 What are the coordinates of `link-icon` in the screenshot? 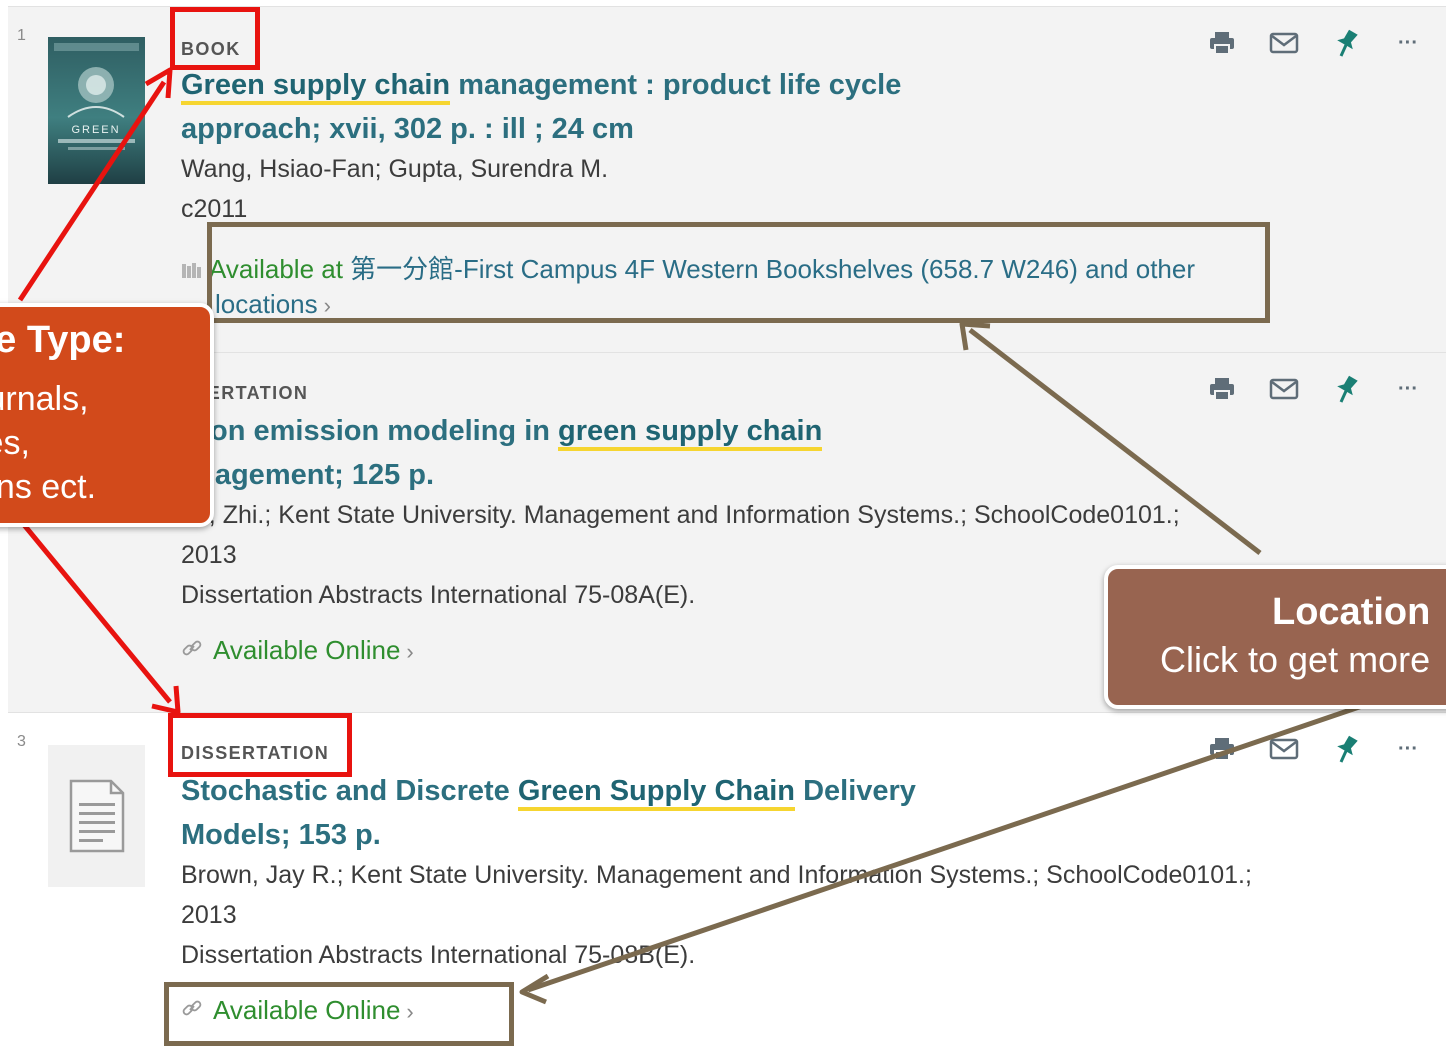 It's located at (193, 650).